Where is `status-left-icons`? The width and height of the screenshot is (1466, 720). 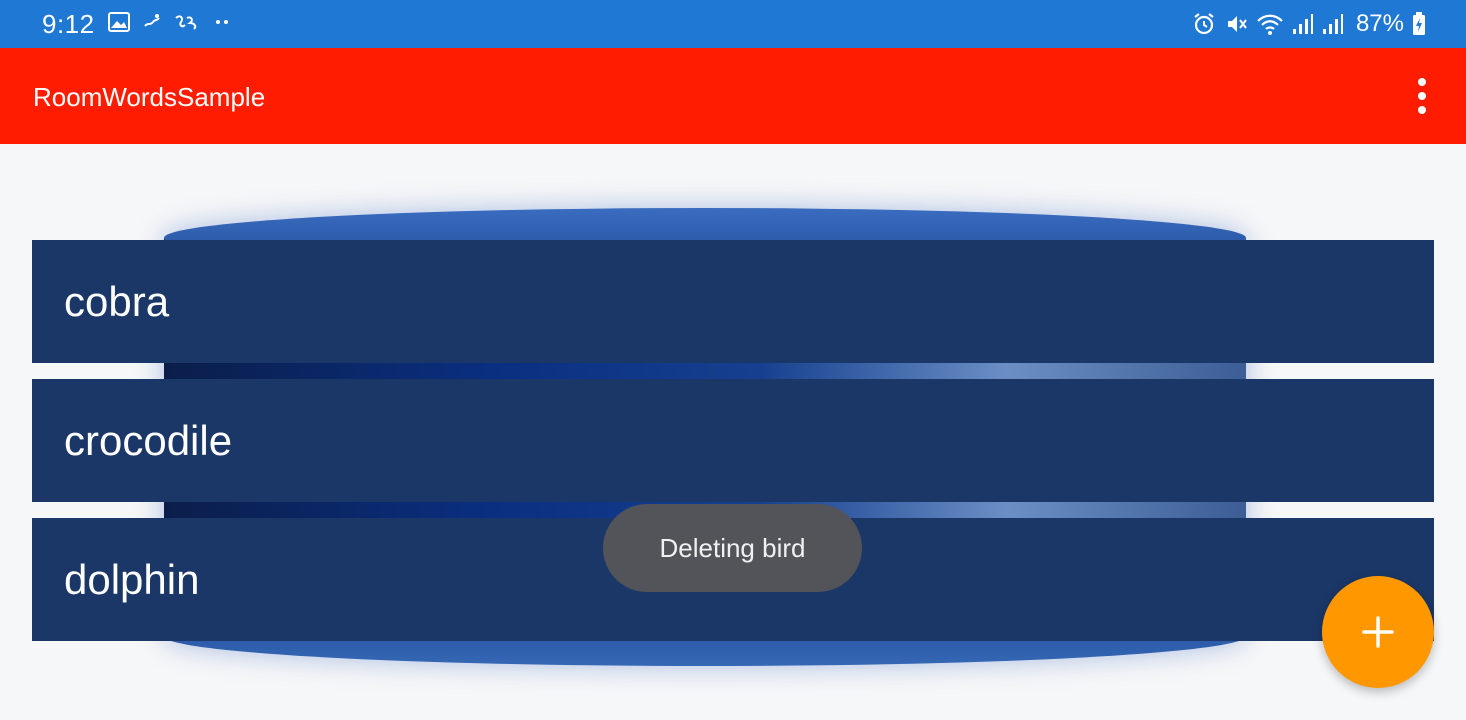
status-left-icons is located at coordinates (170, 22).